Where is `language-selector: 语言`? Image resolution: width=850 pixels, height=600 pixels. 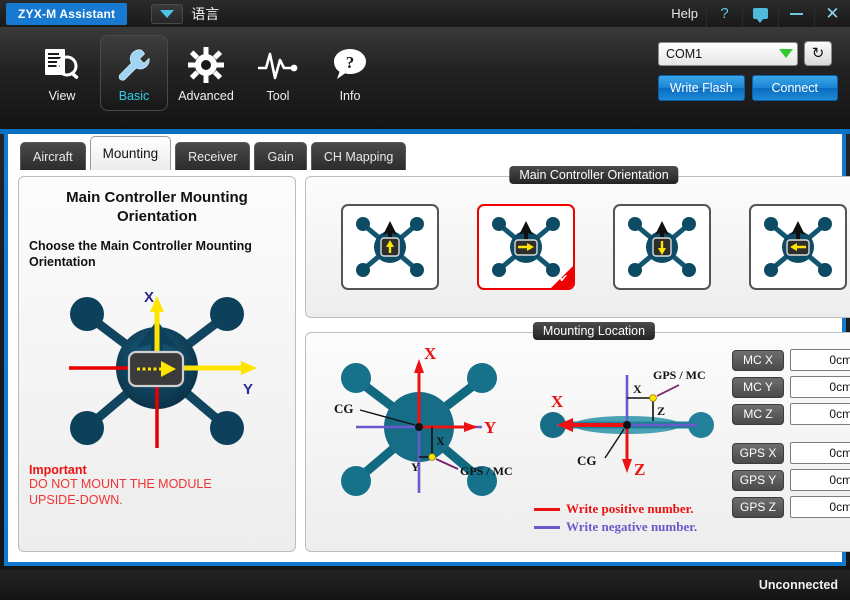
language-selector: 语言 is located at coordinates (185, 13).